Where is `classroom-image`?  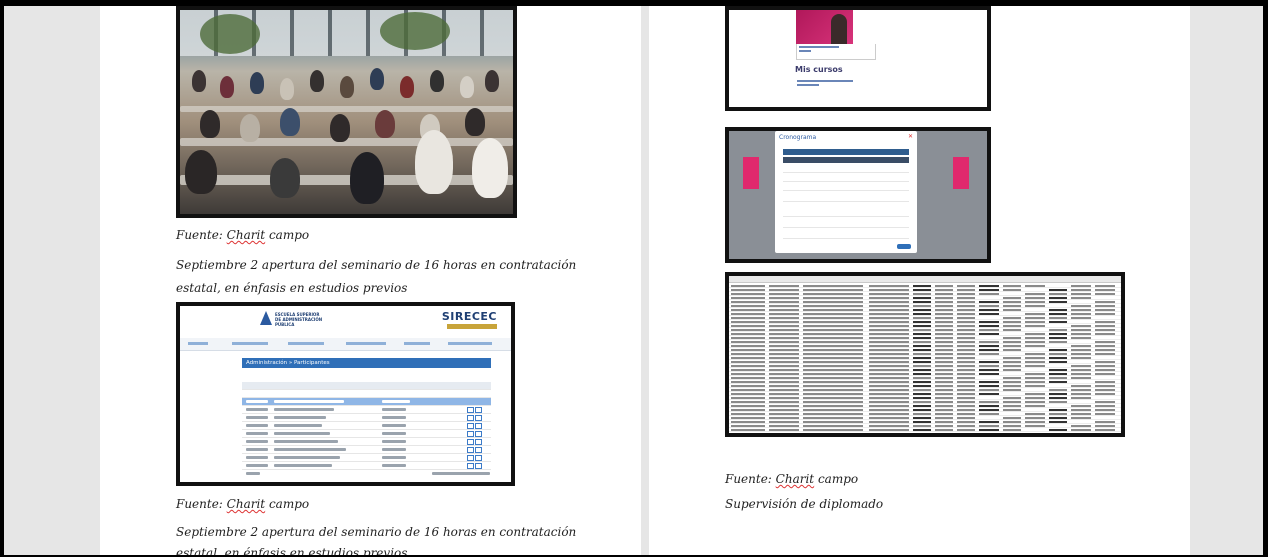
classroom-image is located at coordinates (346, 112).